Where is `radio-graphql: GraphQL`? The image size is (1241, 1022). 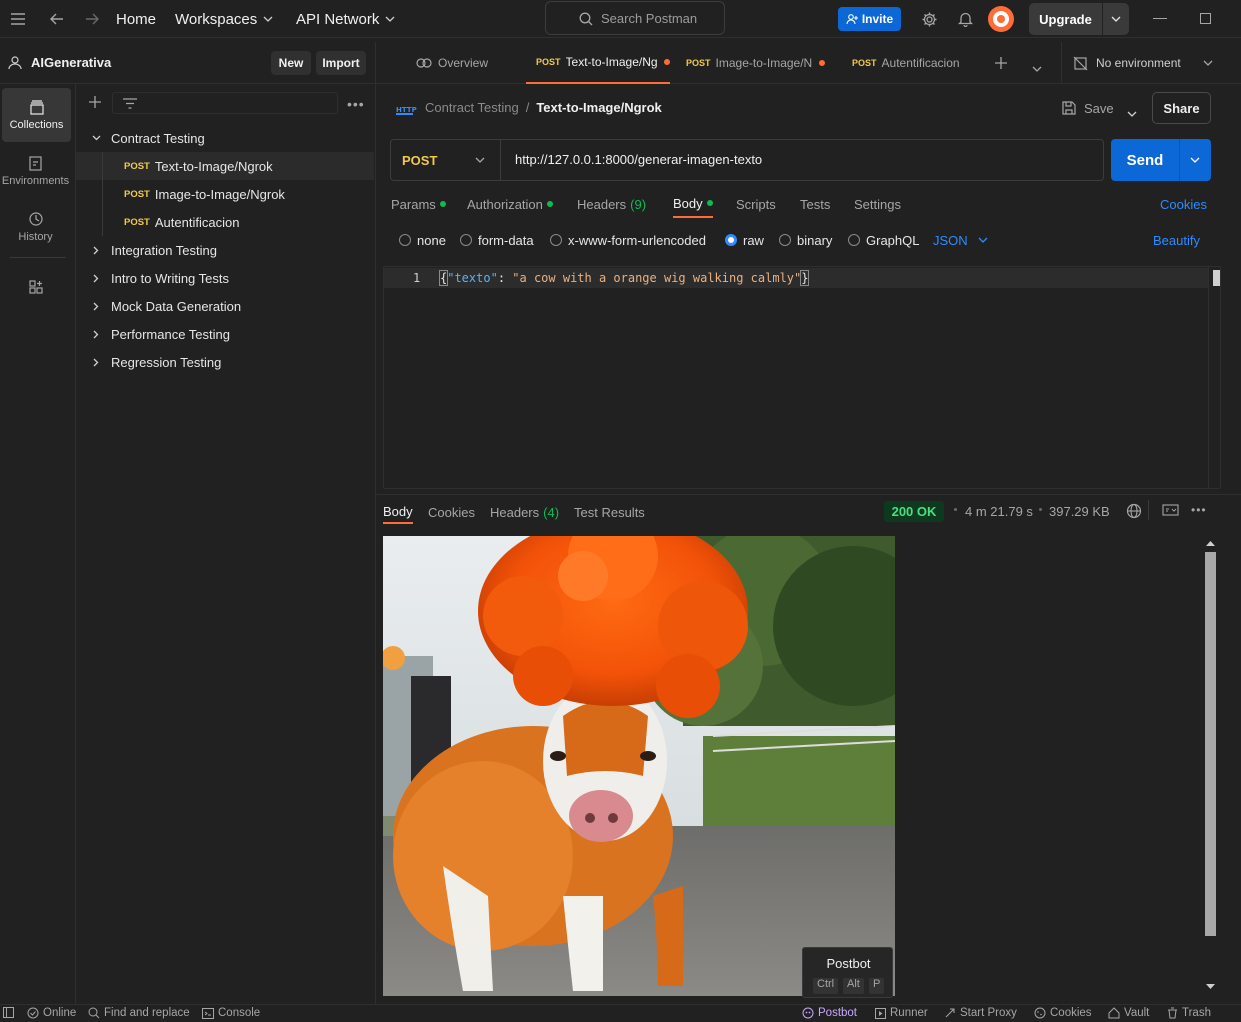 radio-graphql: GraphQL is located at coordinates (883, 240).